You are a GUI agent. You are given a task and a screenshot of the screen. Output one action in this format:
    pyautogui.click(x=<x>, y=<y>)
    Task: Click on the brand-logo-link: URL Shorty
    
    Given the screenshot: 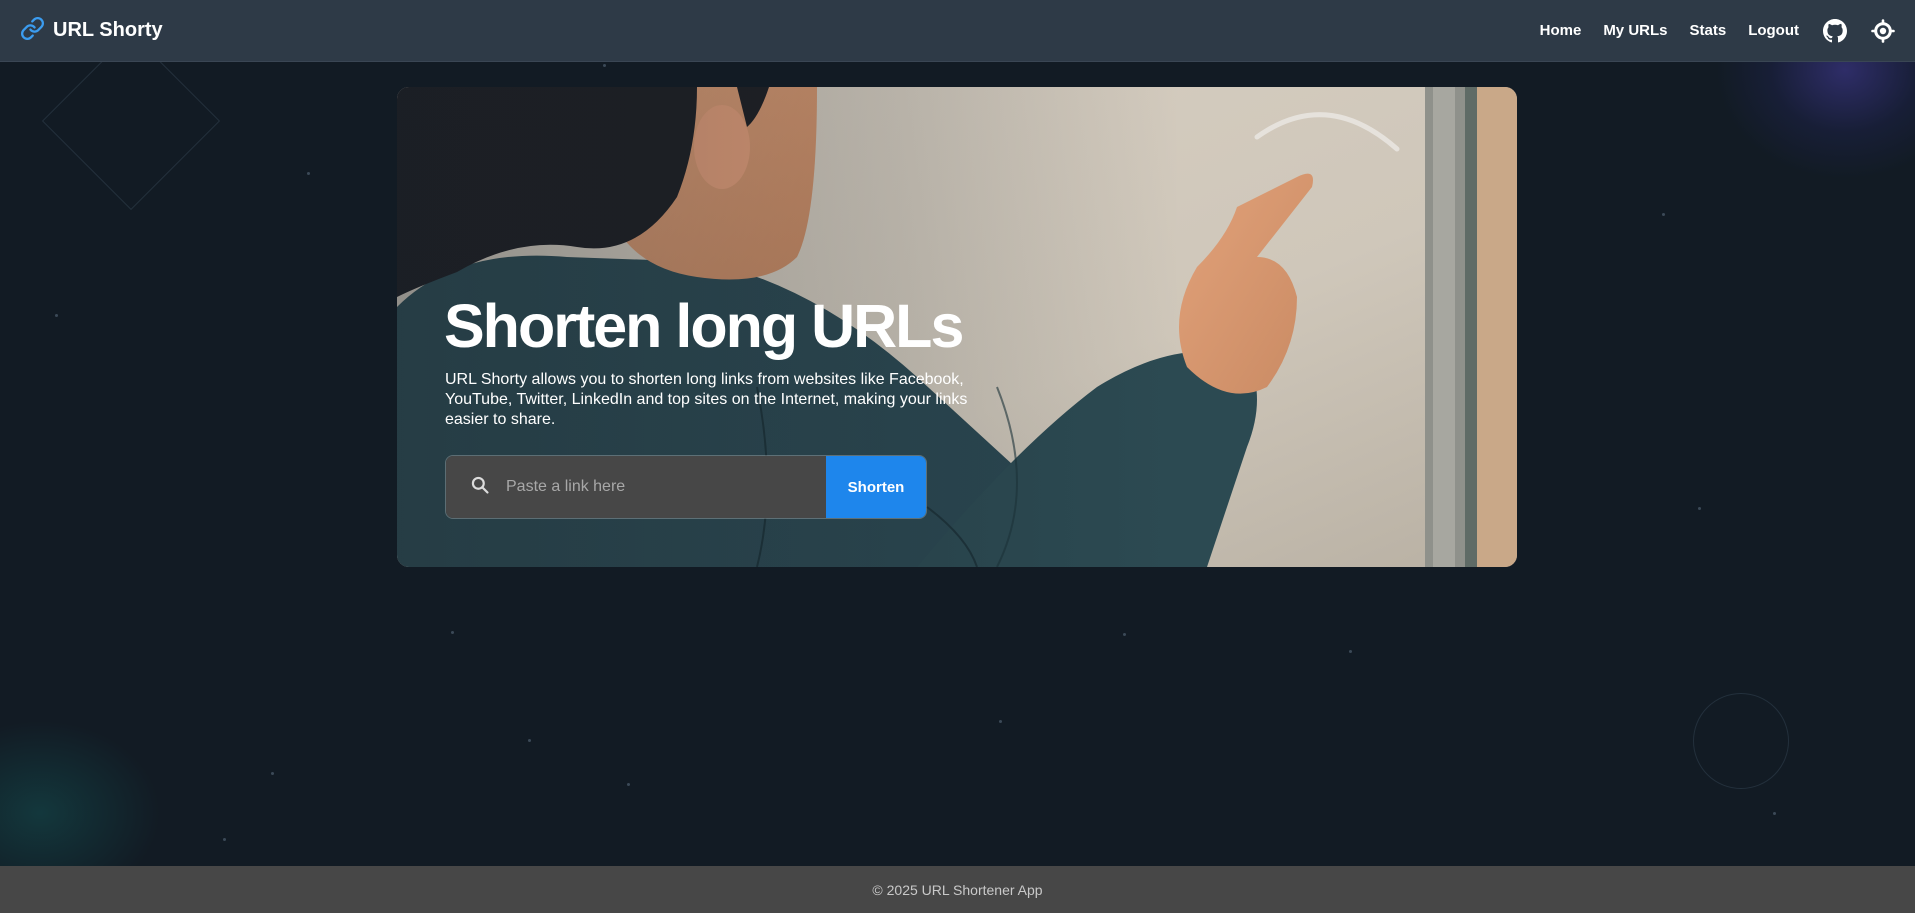 What is the action you would take?
    pyautogui.click(x=91, y=31)
    